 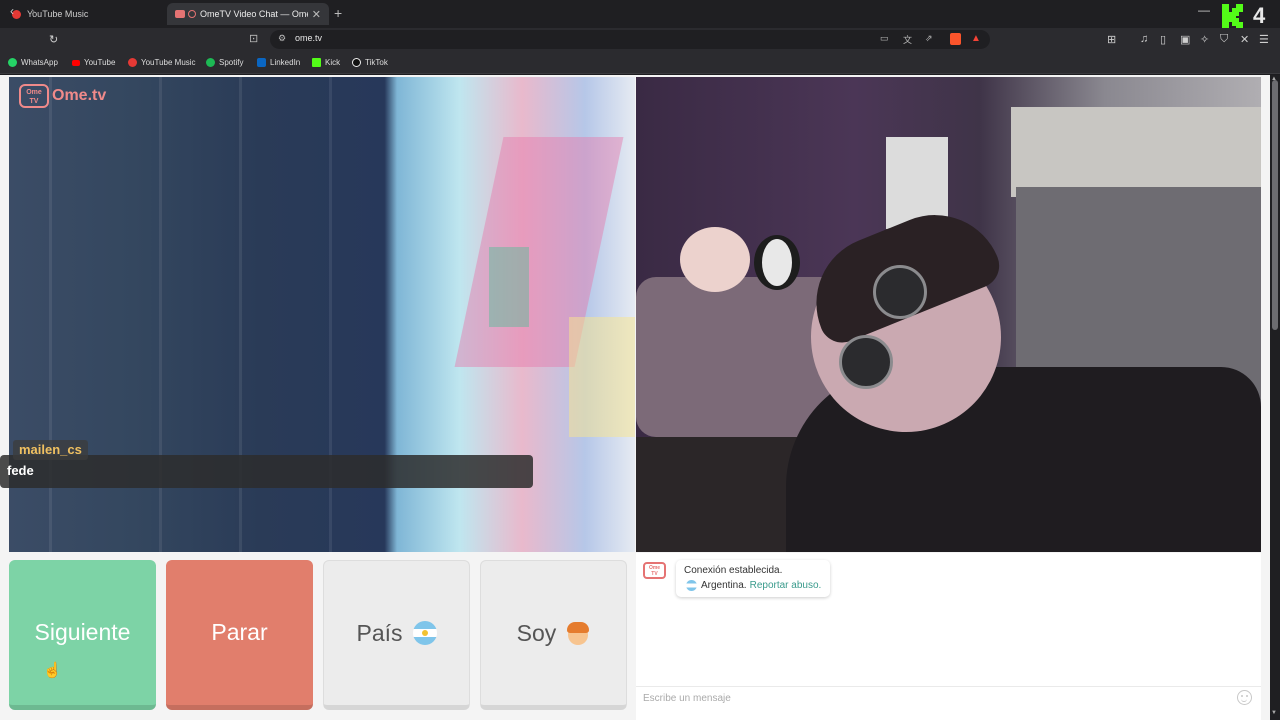 What do you see at coordinates (1163, 39) in the screenshot?
I see `sidebar-icon: ▯` at bounding box center [1163, 39].